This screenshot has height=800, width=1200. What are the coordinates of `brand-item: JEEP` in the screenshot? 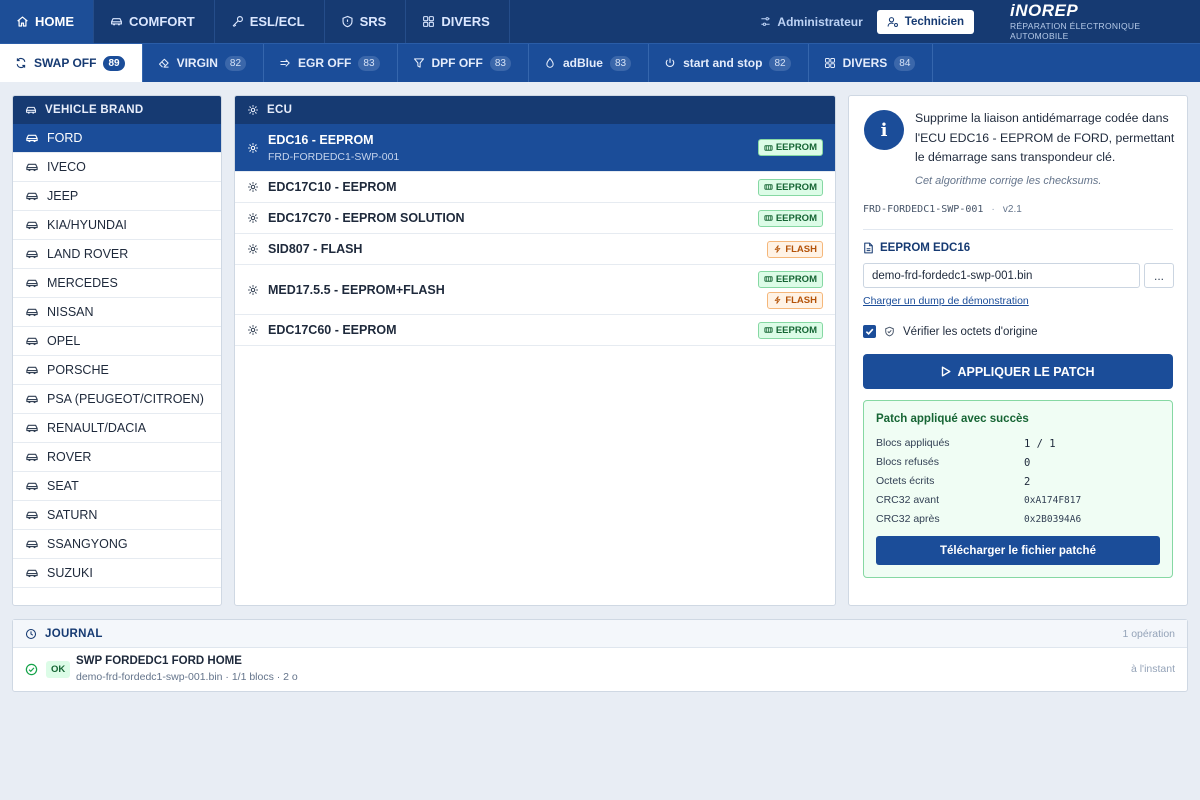 It's located at (117, 196).